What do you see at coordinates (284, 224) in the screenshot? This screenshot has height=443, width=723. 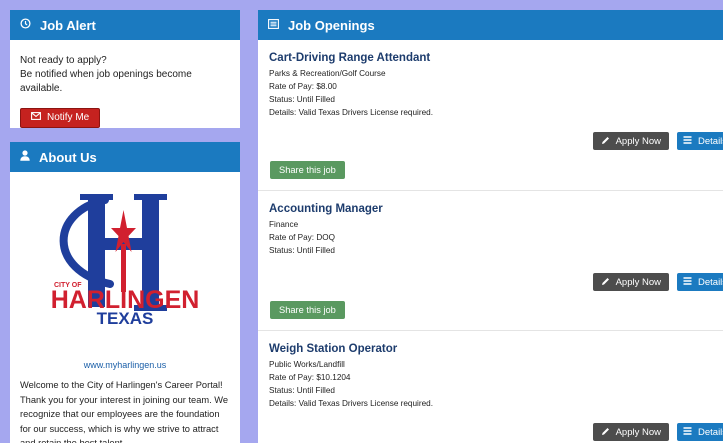 I see `job-department: Finance` at bounding box center [284, 224].